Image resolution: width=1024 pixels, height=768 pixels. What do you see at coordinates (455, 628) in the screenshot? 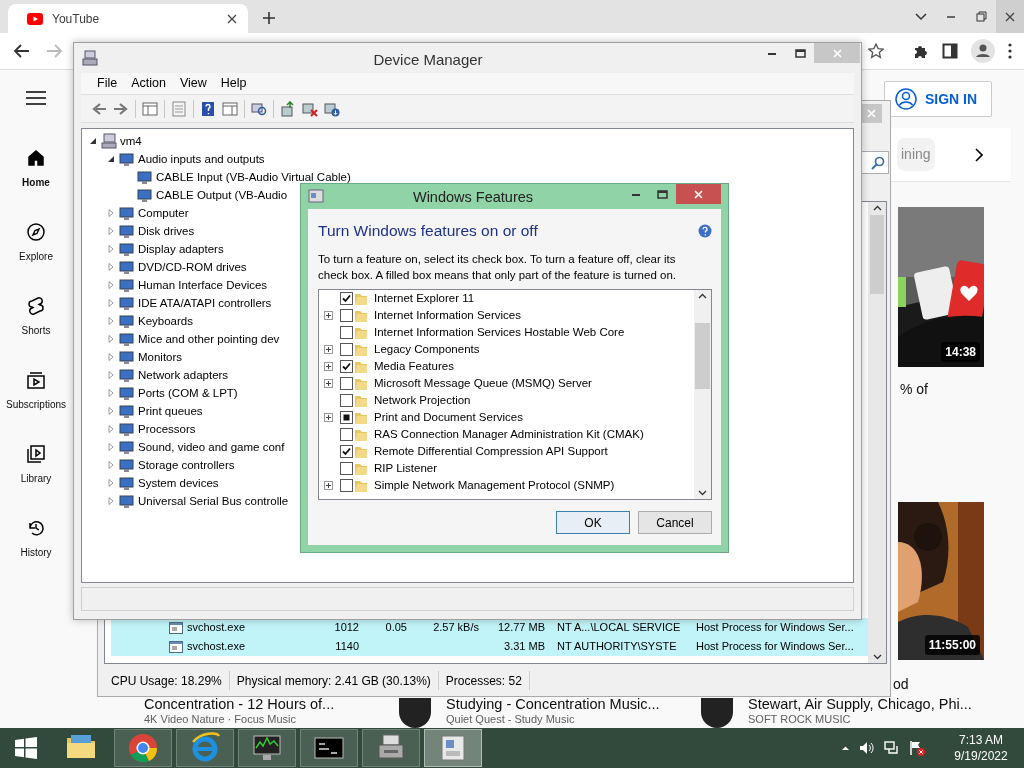
I see `table-cell-text: 2.57 kB/s` at bounding box center [455, 628].